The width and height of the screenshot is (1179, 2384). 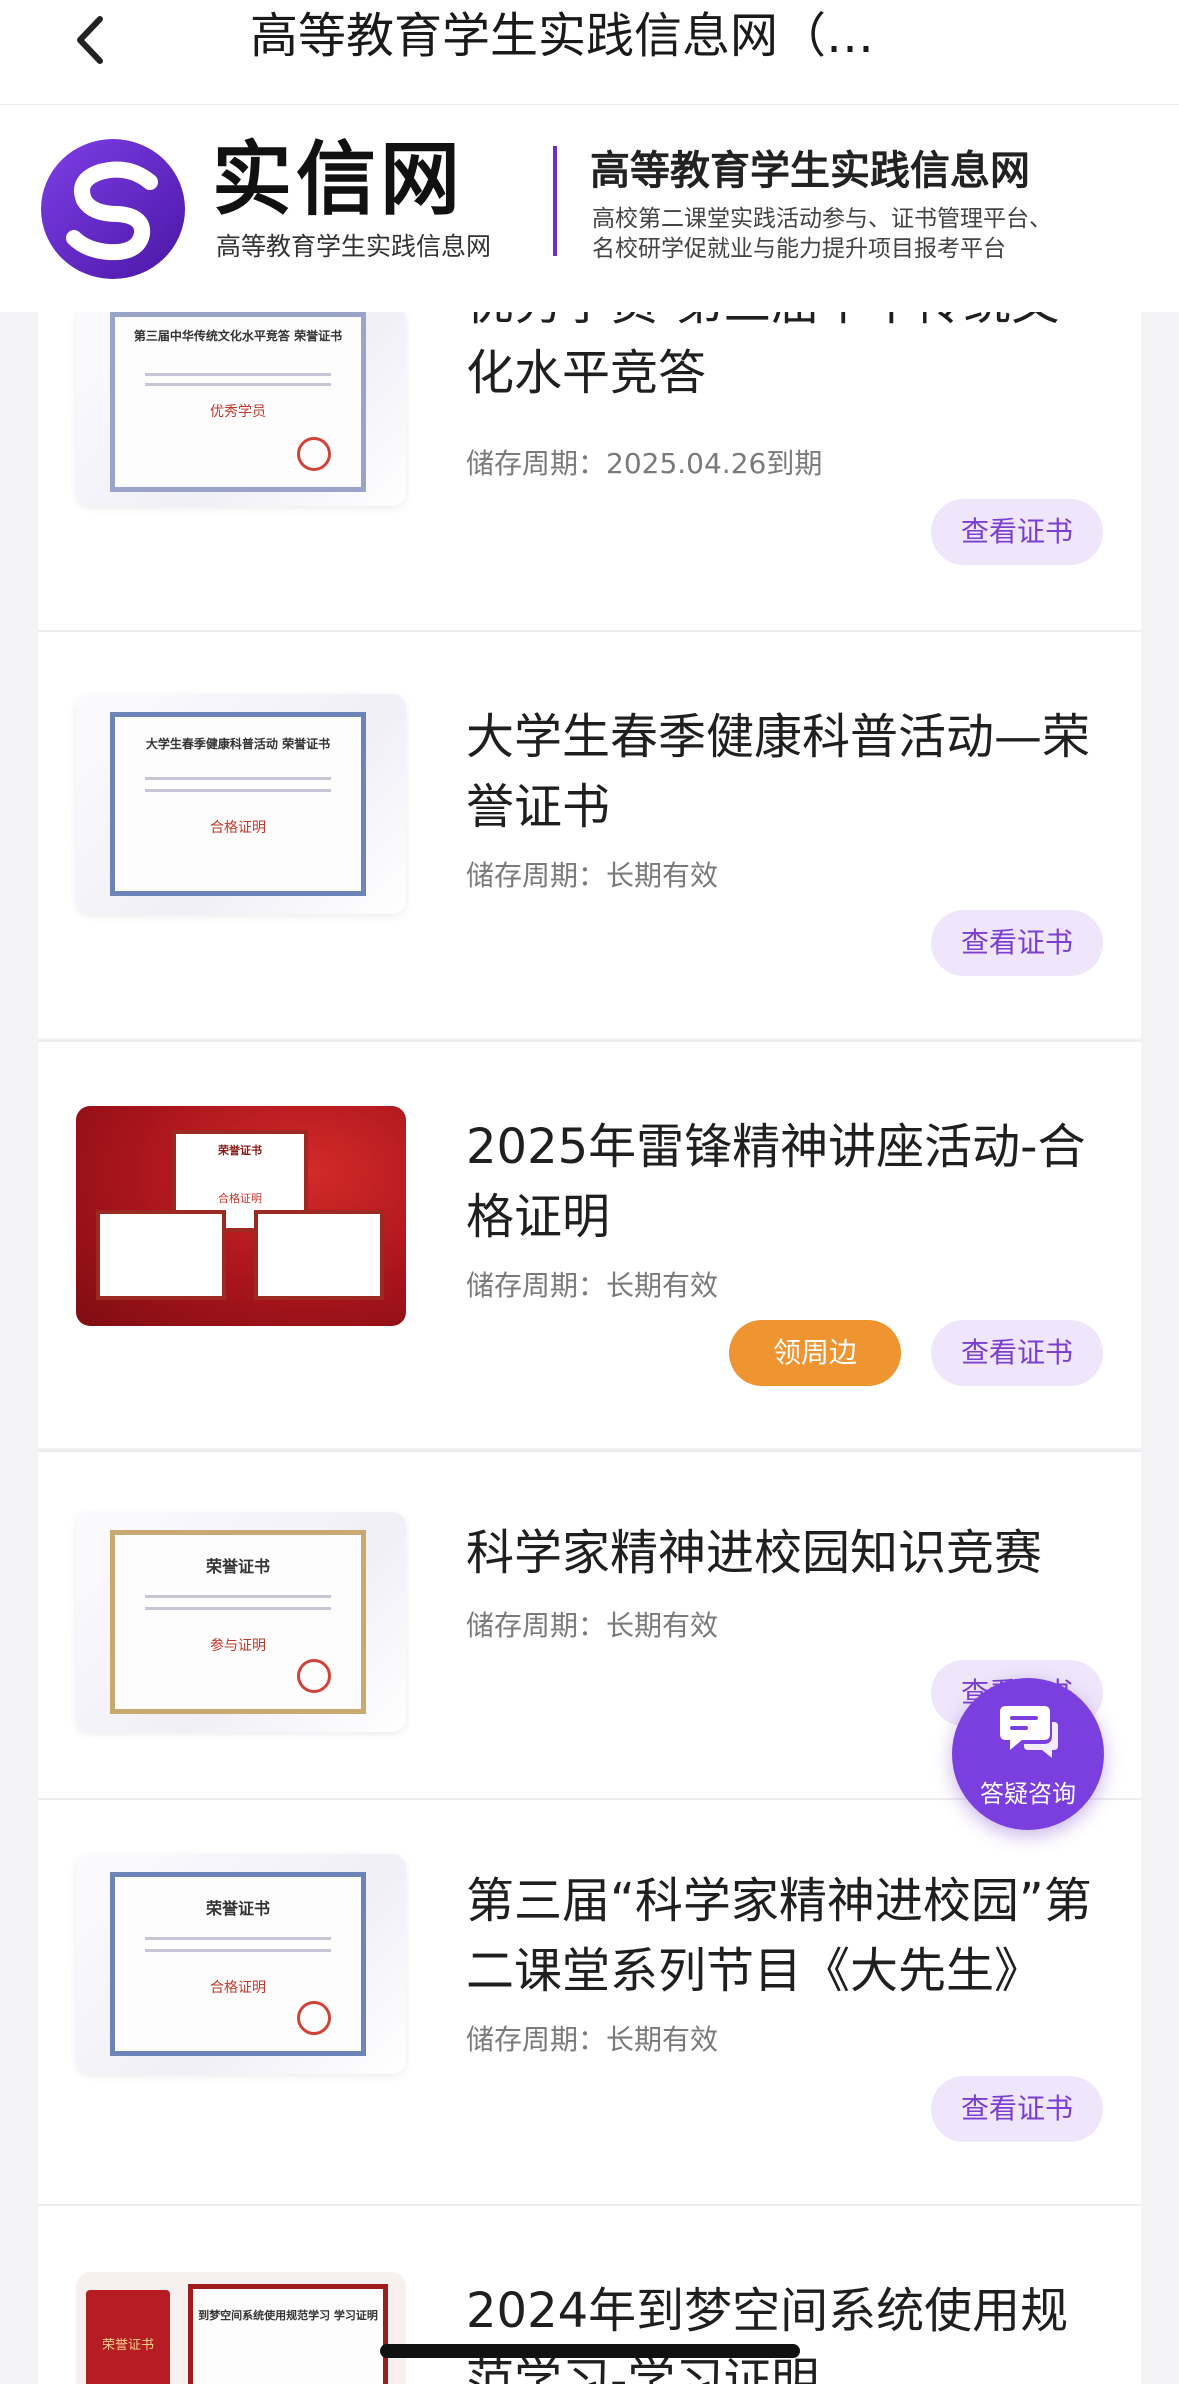 I want to click on certificate-thumbnail: 第三届中华传统文化水平竞答 荣誉证书 优秀学员, so click(x=241, y=406).